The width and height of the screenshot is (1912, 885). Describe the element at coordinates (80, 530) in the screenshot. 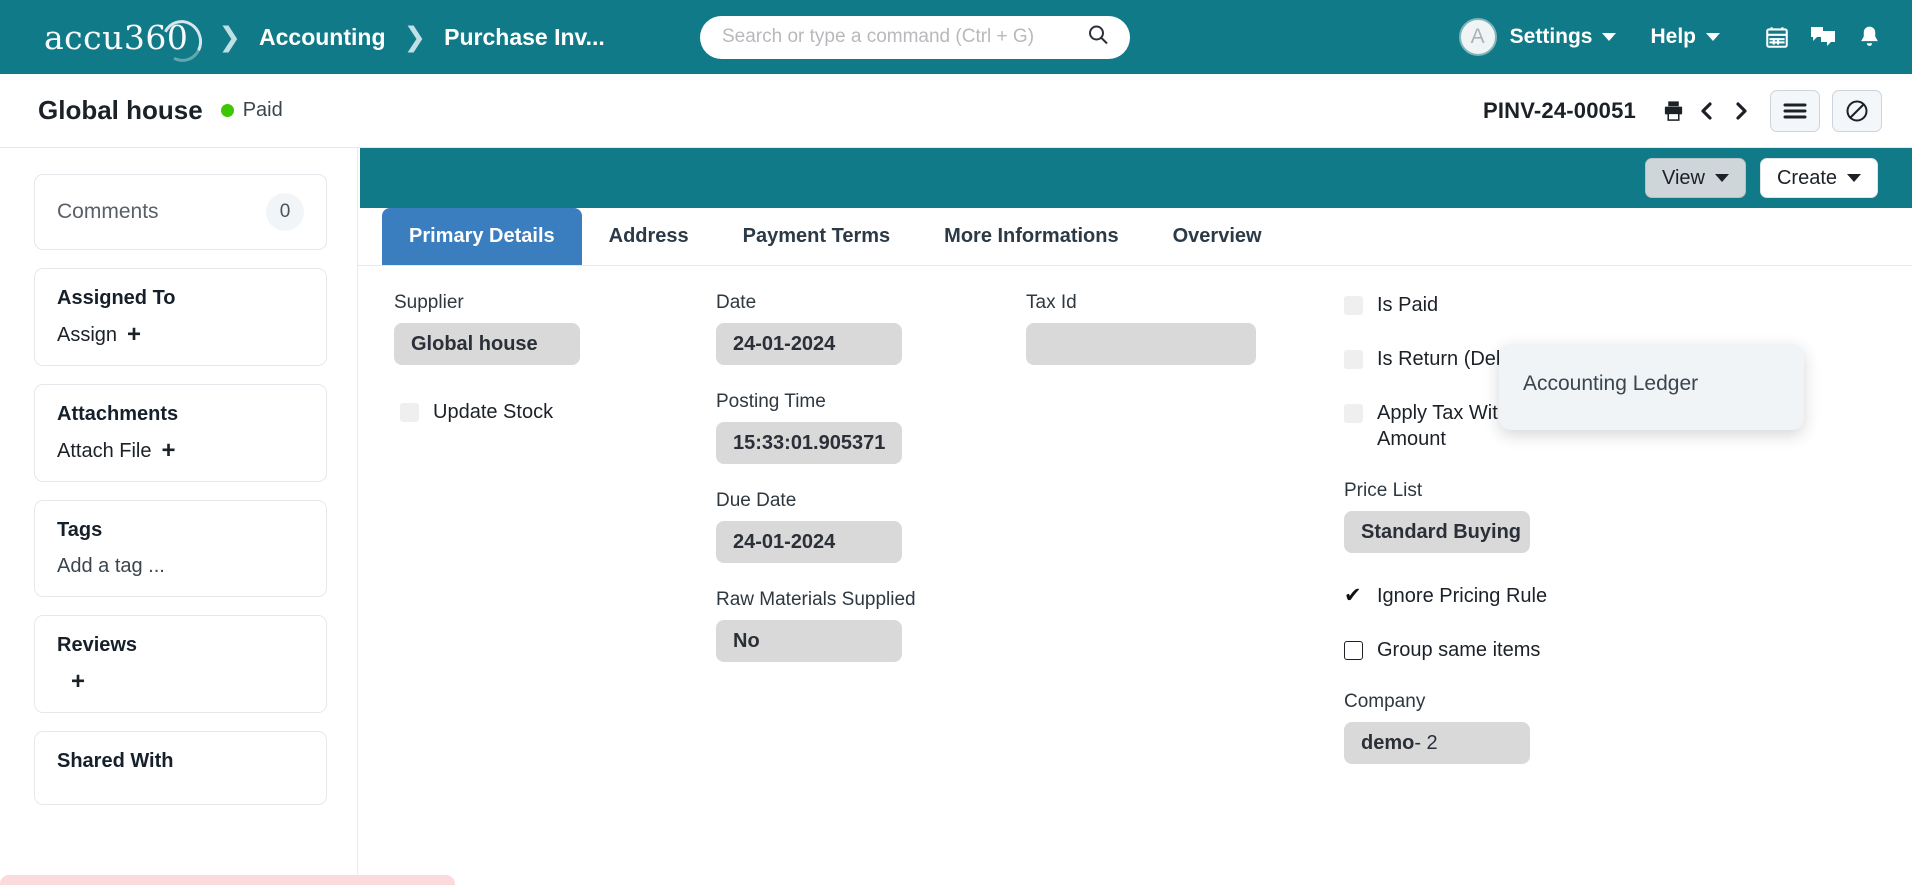

I see `tags-title: Tags` at that location.